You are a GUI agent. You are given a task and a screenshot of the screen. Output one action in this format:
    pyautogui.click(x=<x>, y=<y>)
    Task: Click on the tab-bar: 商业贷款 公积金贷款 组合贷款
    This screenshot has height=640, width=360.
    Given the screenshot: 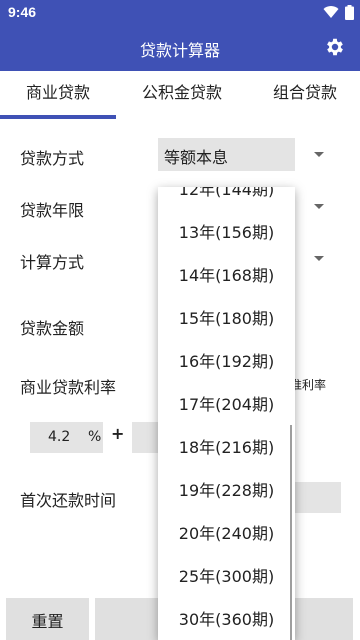 What is the action you would take?
    pyautogui.click(x=180, y=95)
    